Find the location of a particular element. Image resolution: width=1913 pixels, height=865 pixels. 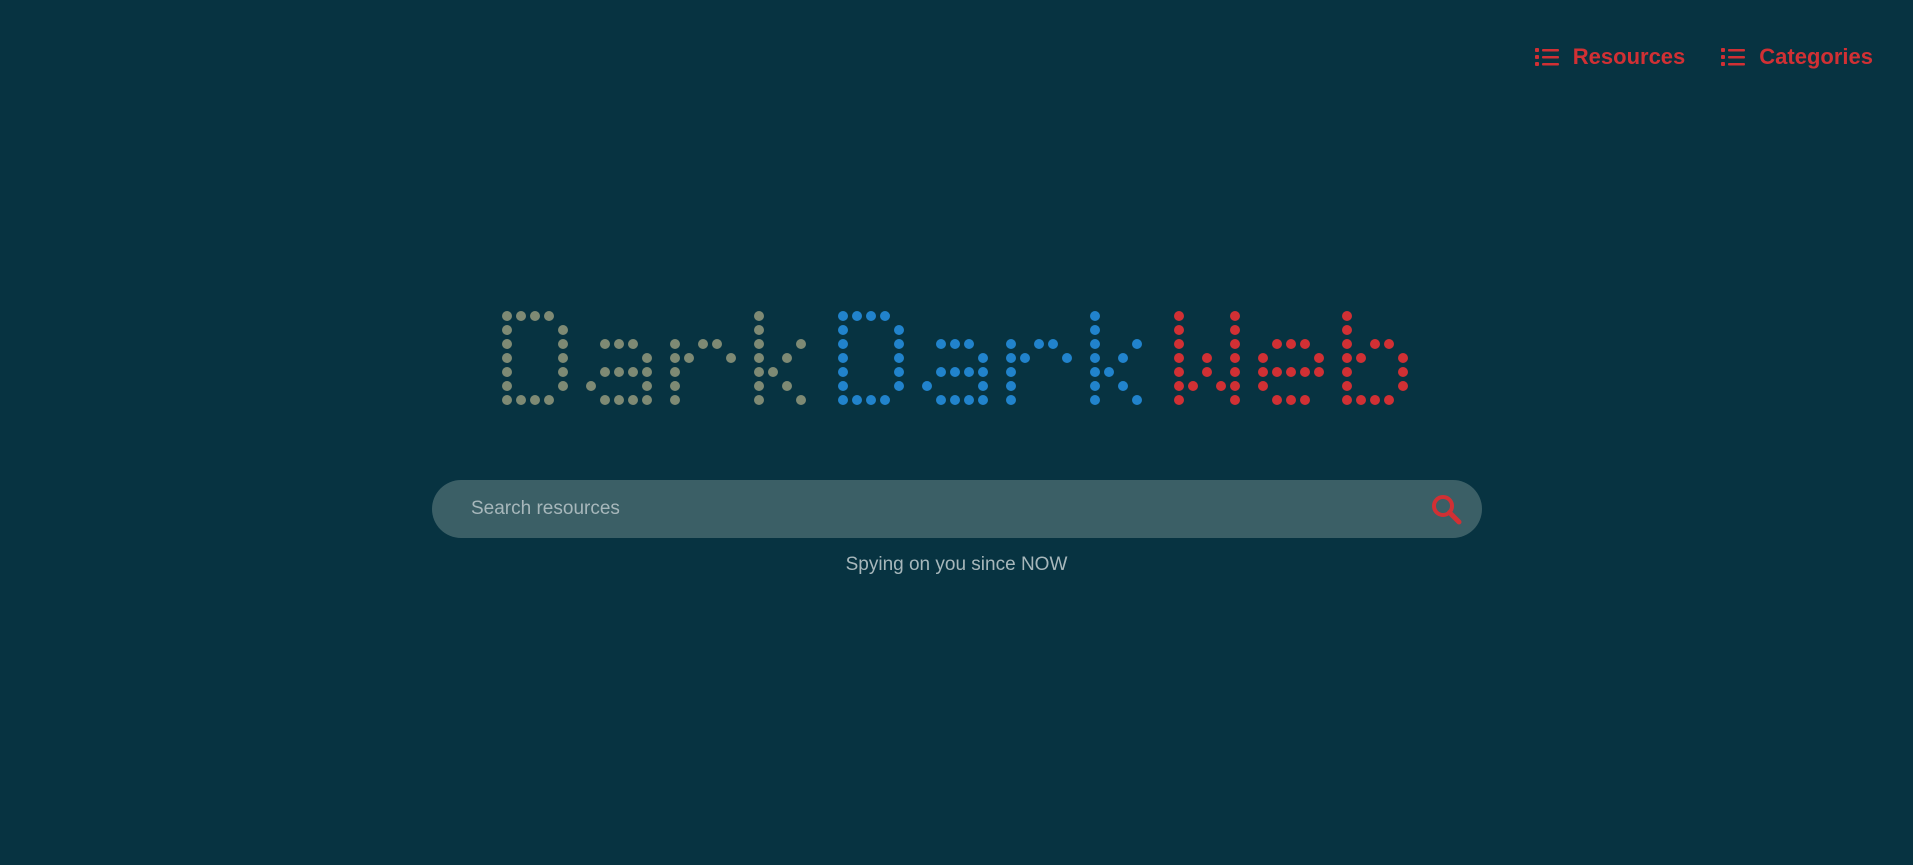

top-navigation: Resources Categories is located at coordinates (1703, 57).